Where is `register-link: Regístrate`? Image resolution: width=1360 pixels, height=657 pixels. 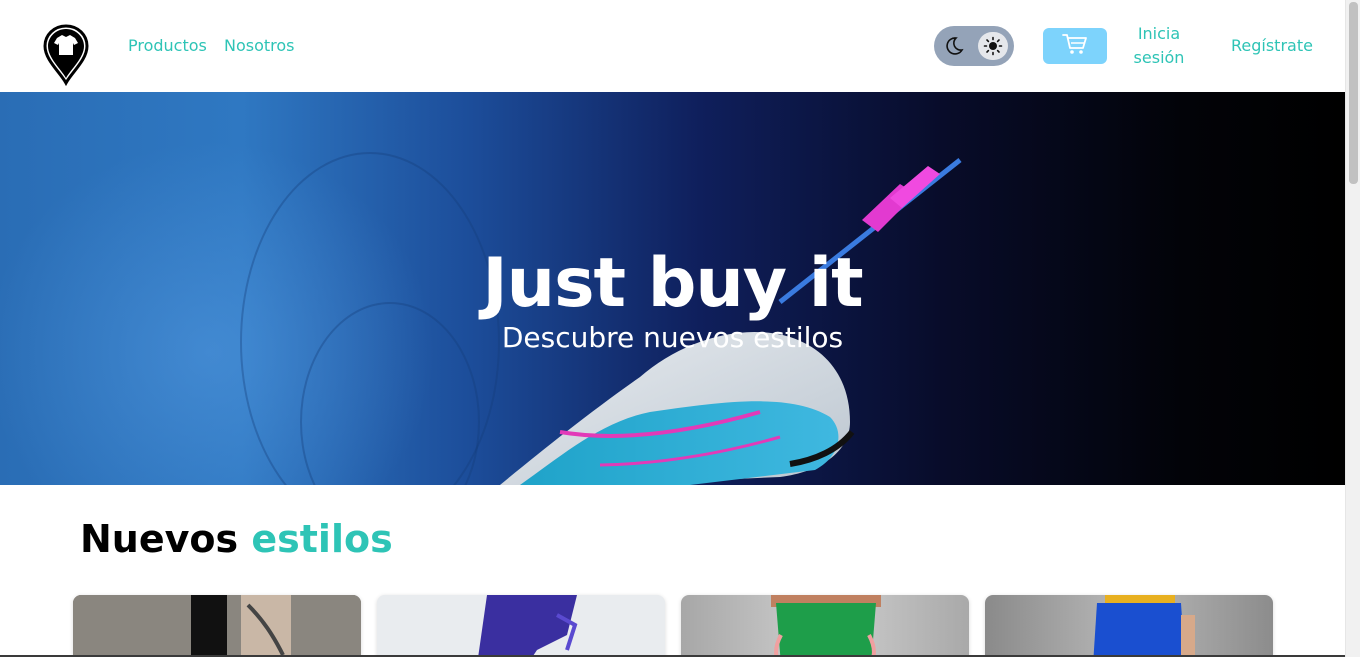 register-link: Regístrate is located at coordinates (1272, 45).